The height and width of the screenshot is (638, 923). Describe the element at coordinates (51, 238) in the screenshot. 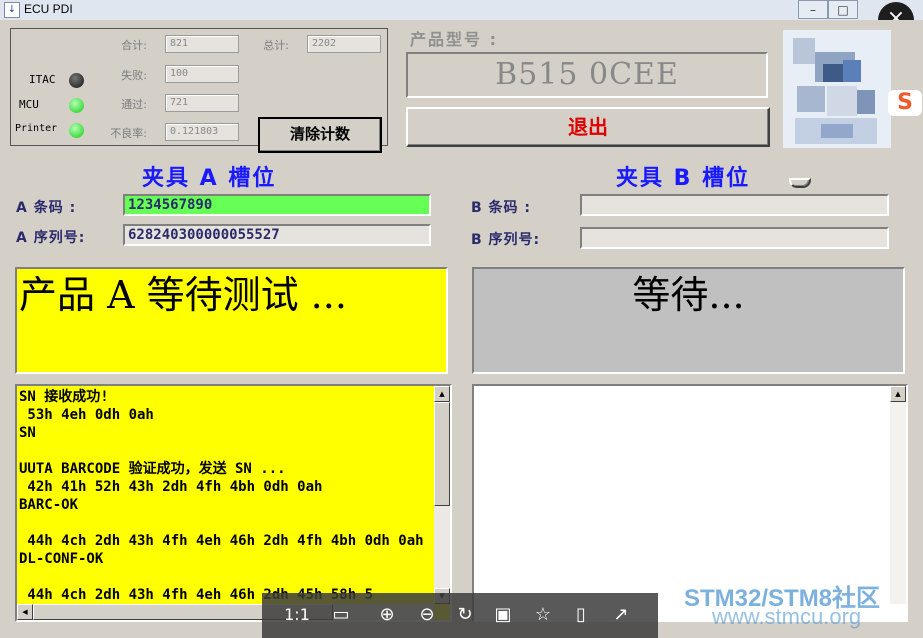

I see `slot-a-serial-label: A 序列号:` at that location.